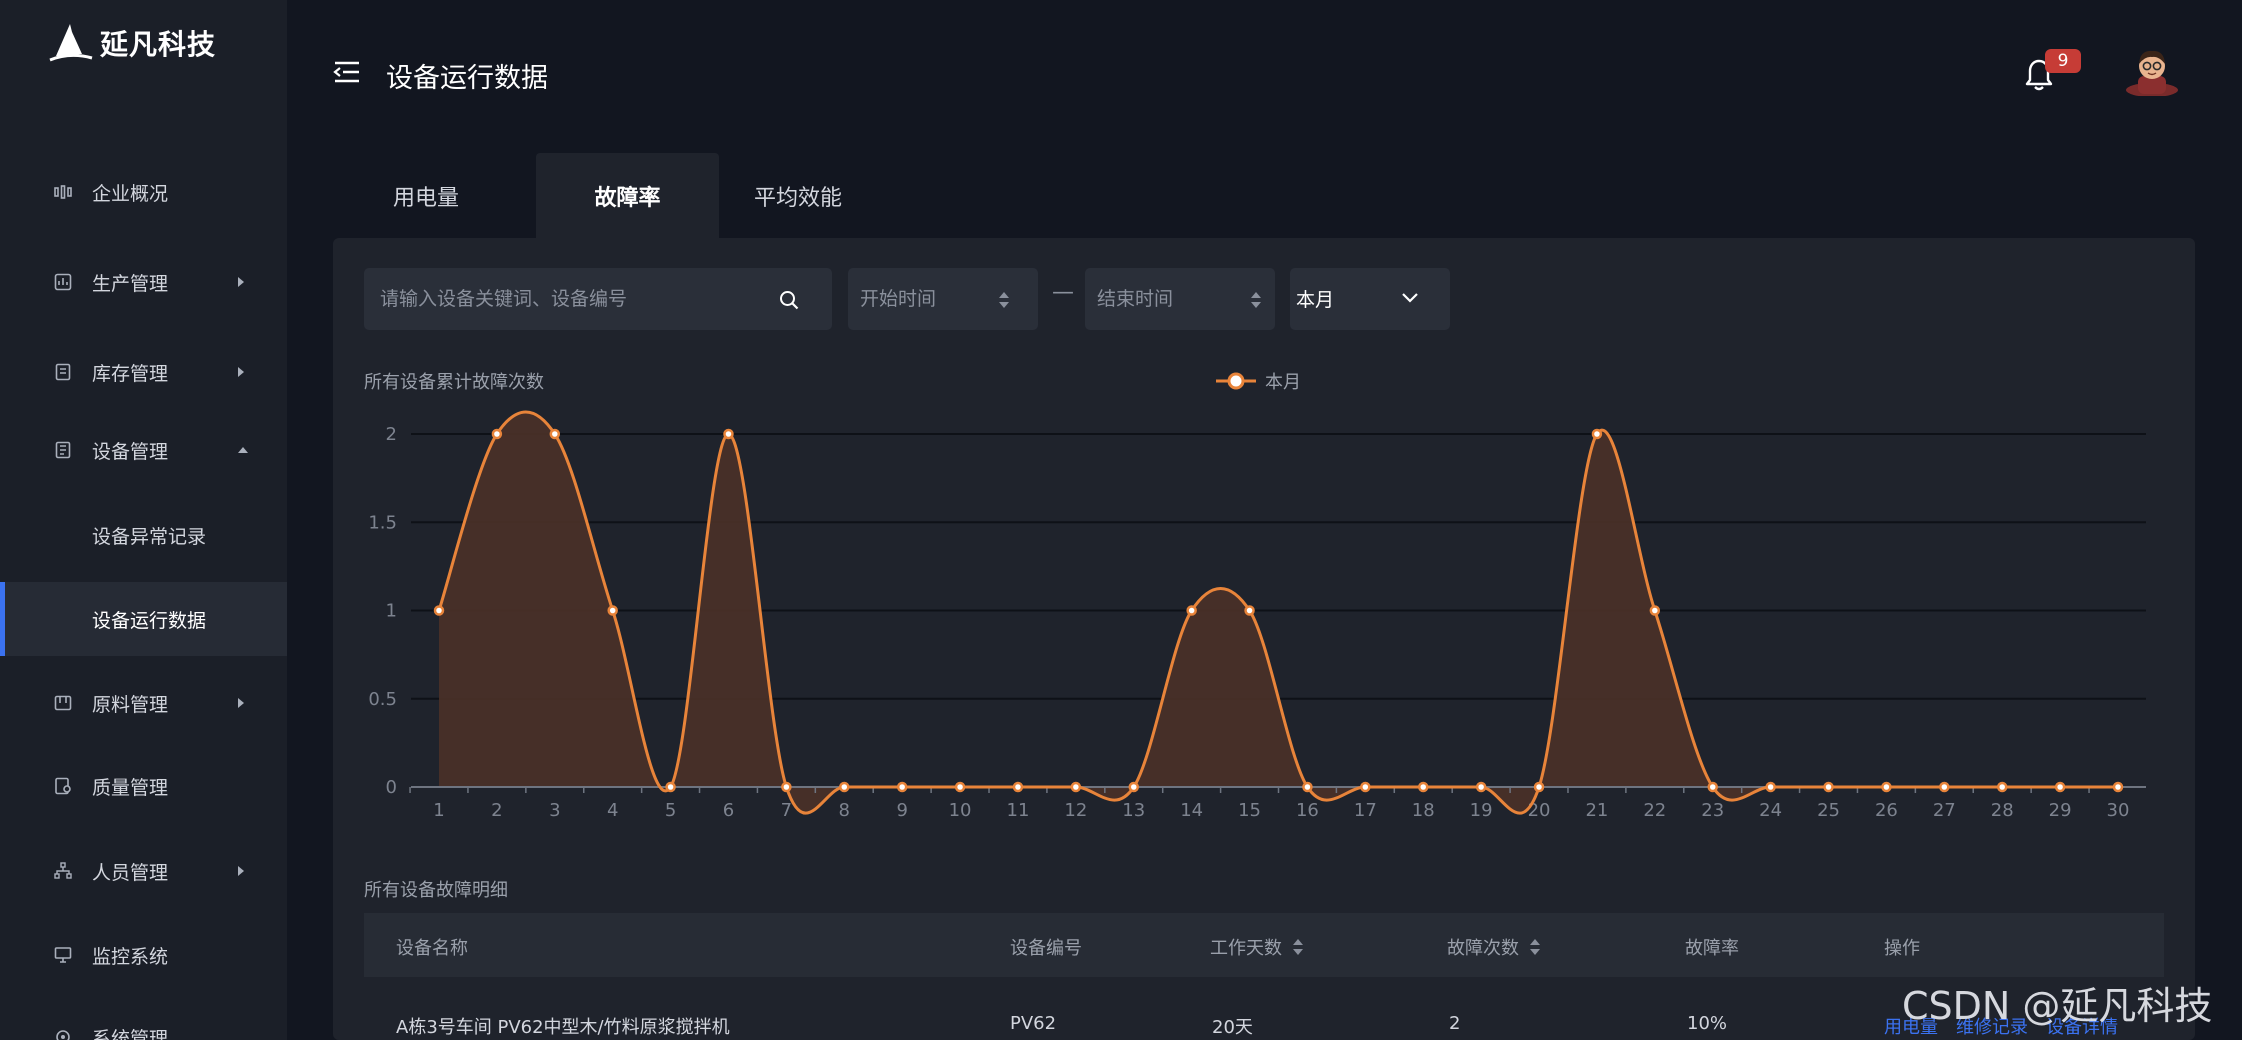 This screenshot has width=2242, height=1040. Describe the element at coordinates (2057, 1006) in the screenshot. I see `watermark: CSDN @延凡科技` at that location.